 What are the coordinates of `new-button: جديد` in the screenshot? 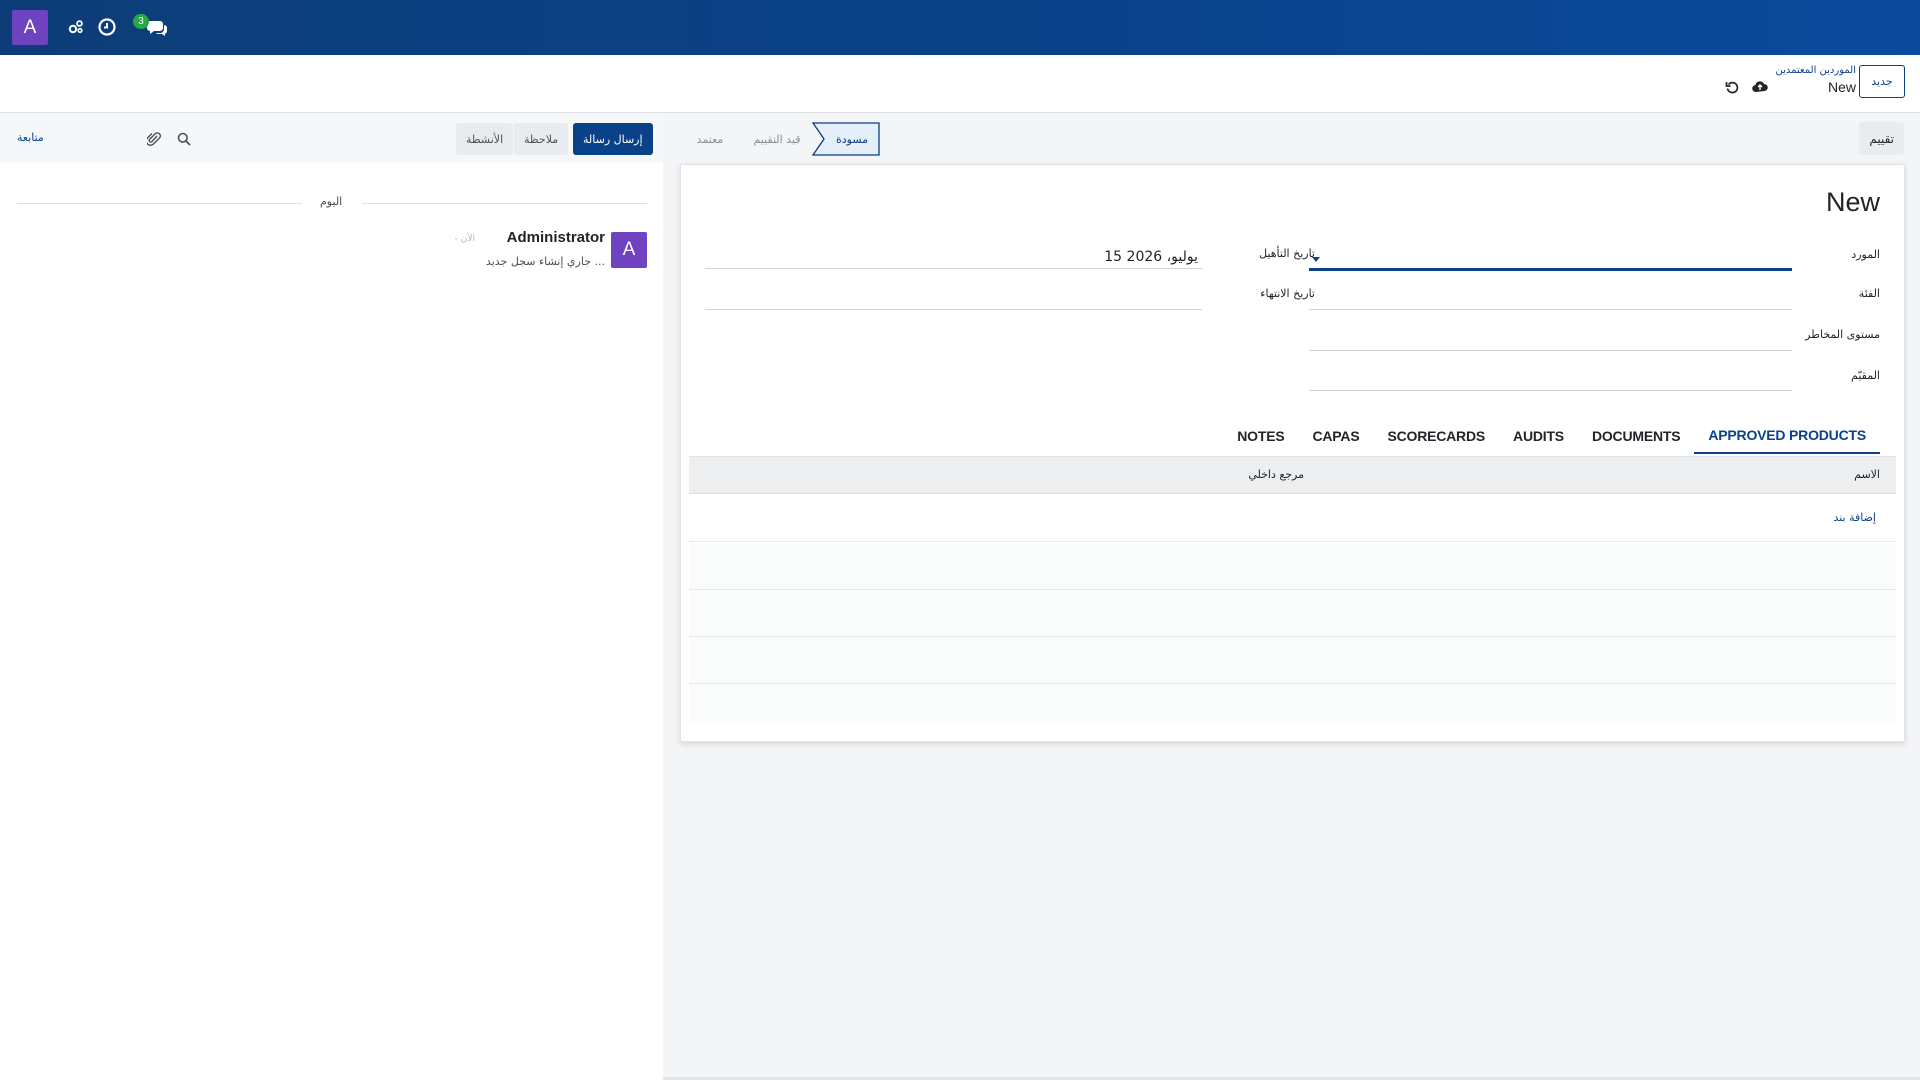 It's located at (1882, 81).